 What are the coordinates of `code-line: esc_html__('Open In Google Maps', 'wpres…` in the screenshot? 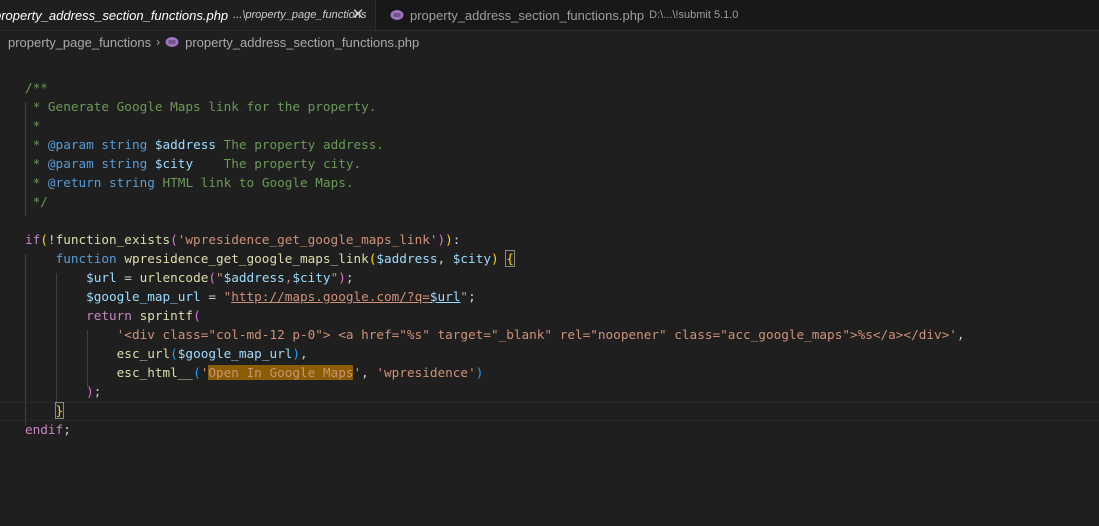 It's located at (300, 372).